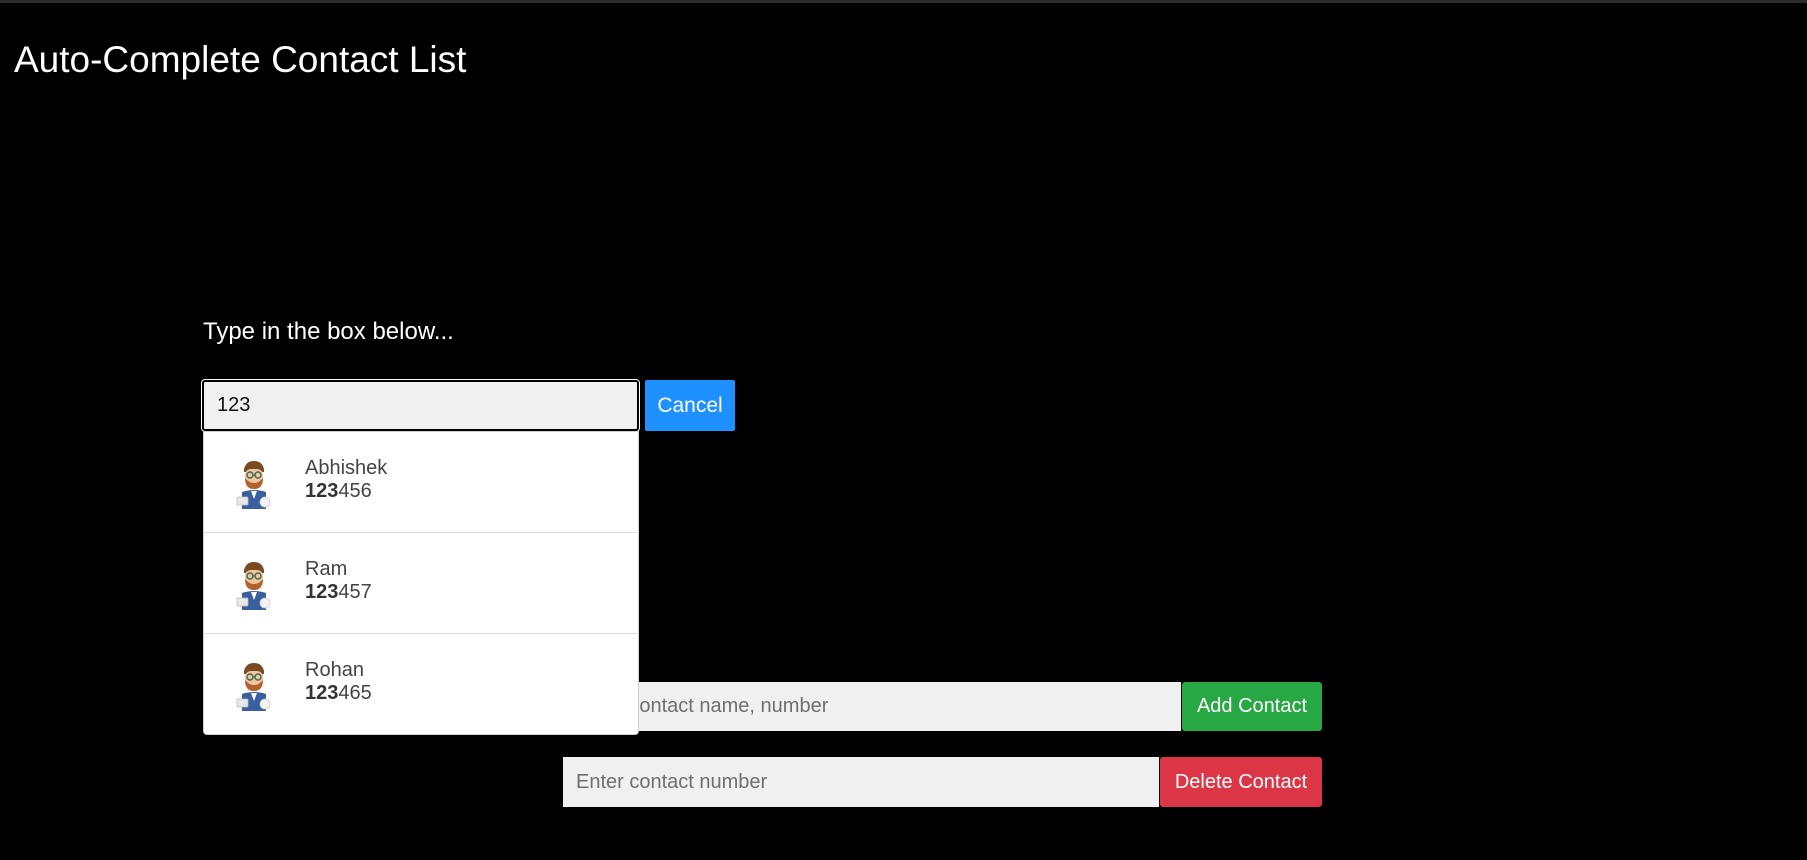 Image resolution: width=1807 pixels, height=860 pixels. I want to click on cancel-button: Cancel, so click(690, 405).